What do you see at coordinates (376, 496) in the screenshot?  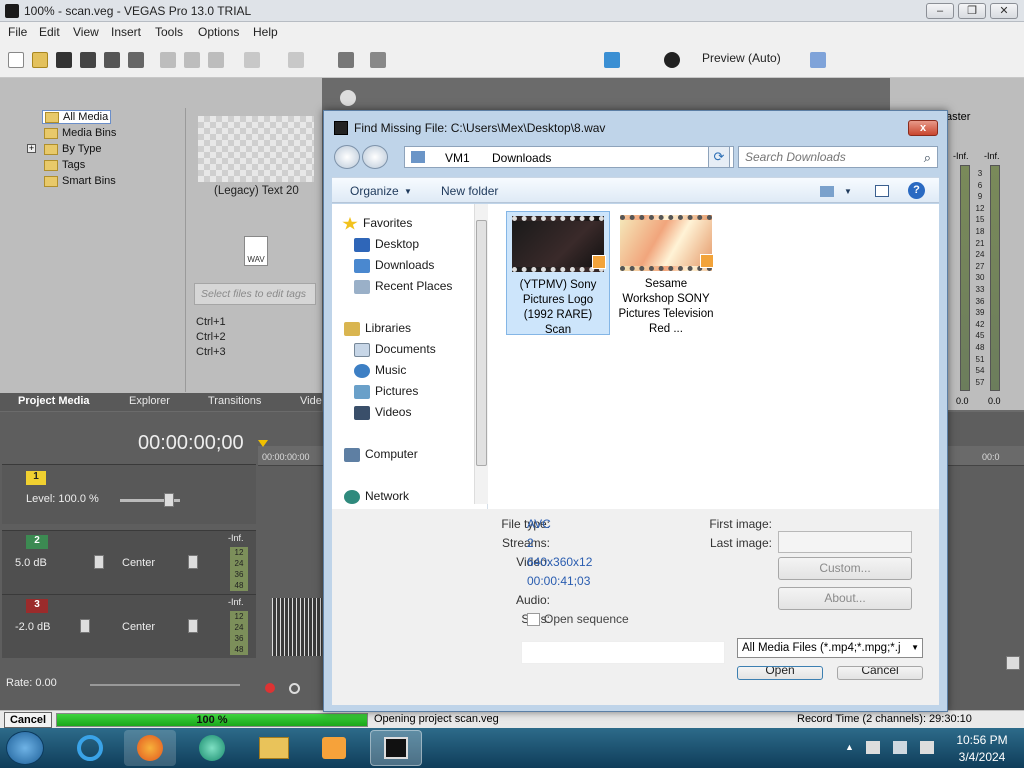 I see `nav-network: Network` at bounding box center [376, 496].